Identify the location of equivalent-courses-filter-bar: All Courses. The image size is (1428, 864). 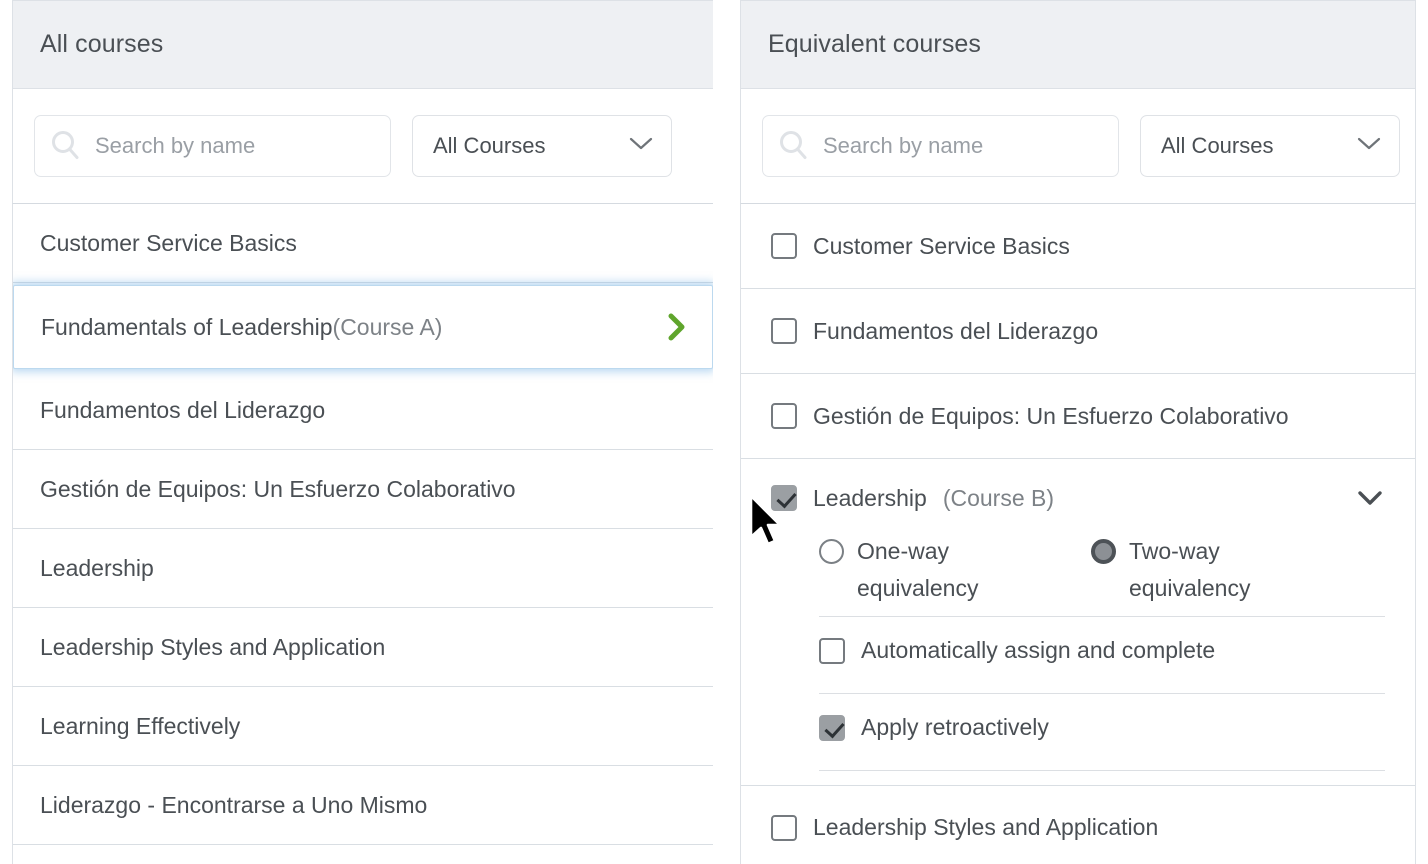
(1078, 146).